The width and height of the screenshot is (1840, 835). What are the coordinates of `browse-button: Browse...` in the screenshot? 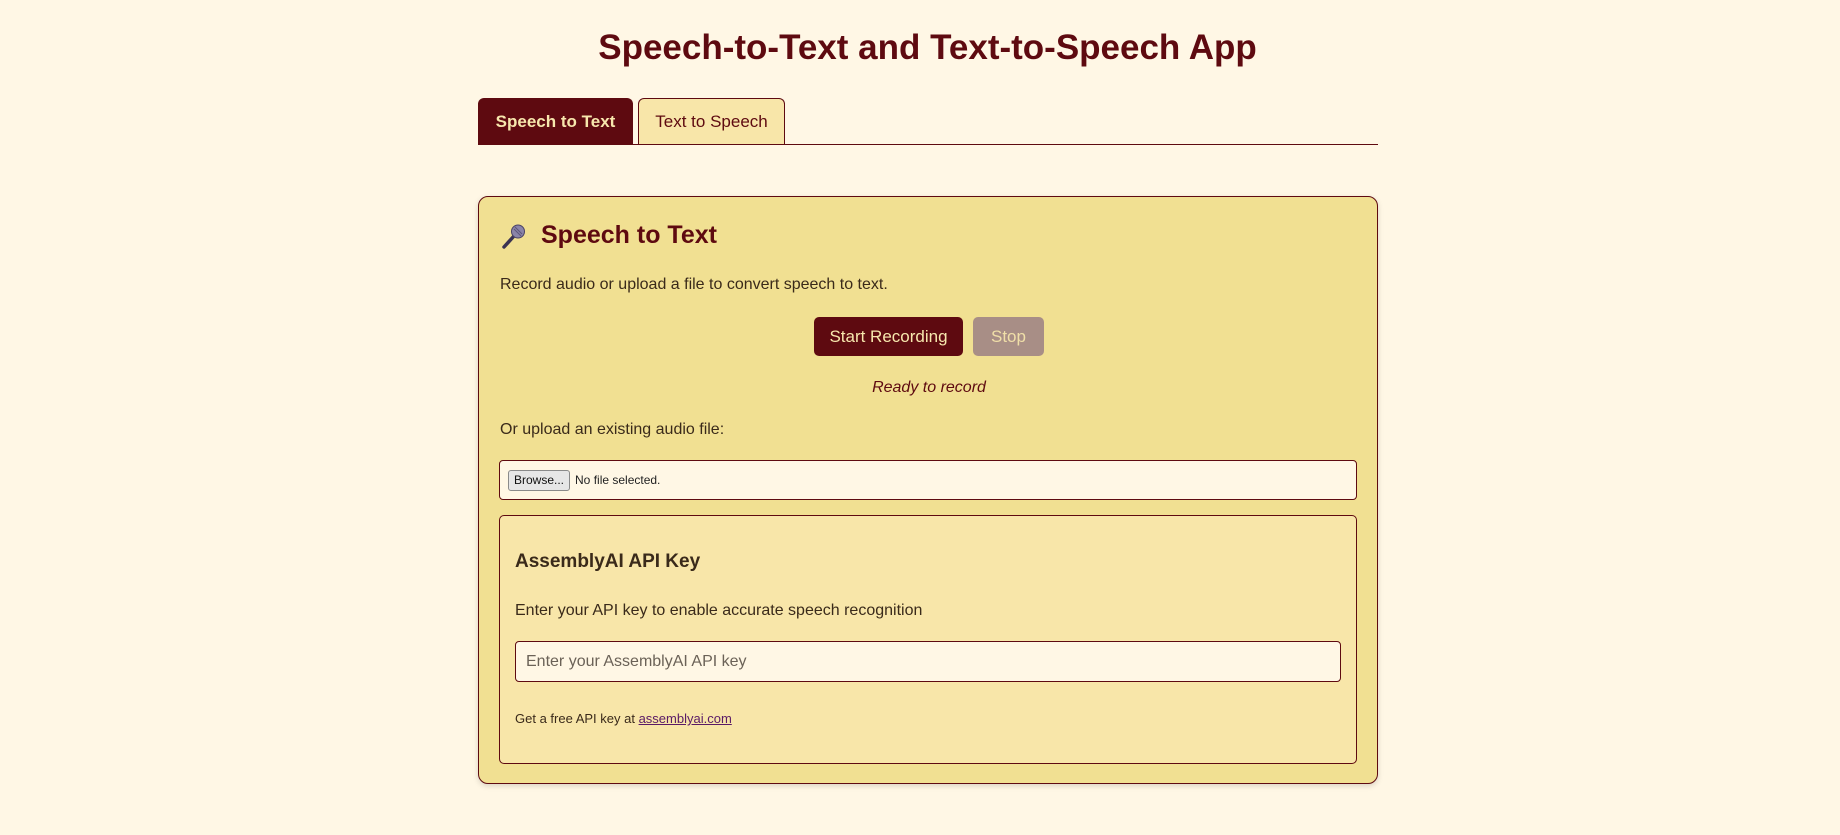 It's located at (539, 480).